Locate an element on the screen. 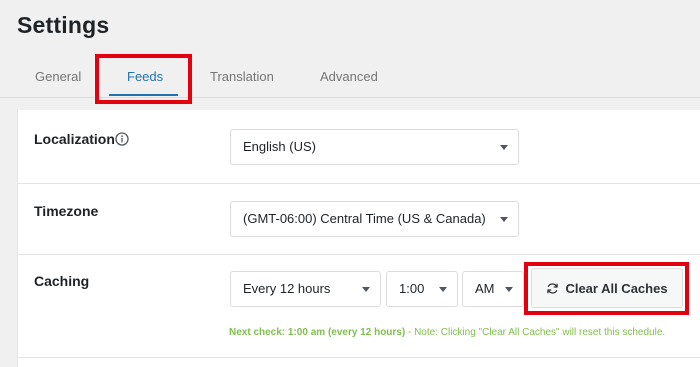 Image resolution: width=700 pixels, height=367 pixels. timezone-select: (GMT-06:00) Central Time (US & Canada) is located at coordinates (374, 219).